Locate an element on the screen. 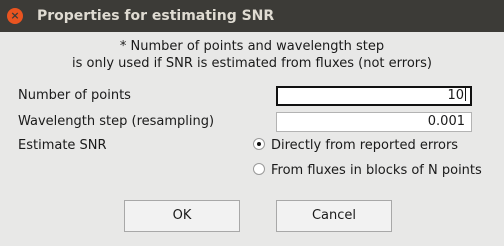 The height and width of the screenshot is (246, 504). points-label: Number of points is located at coordinates (74, 95).